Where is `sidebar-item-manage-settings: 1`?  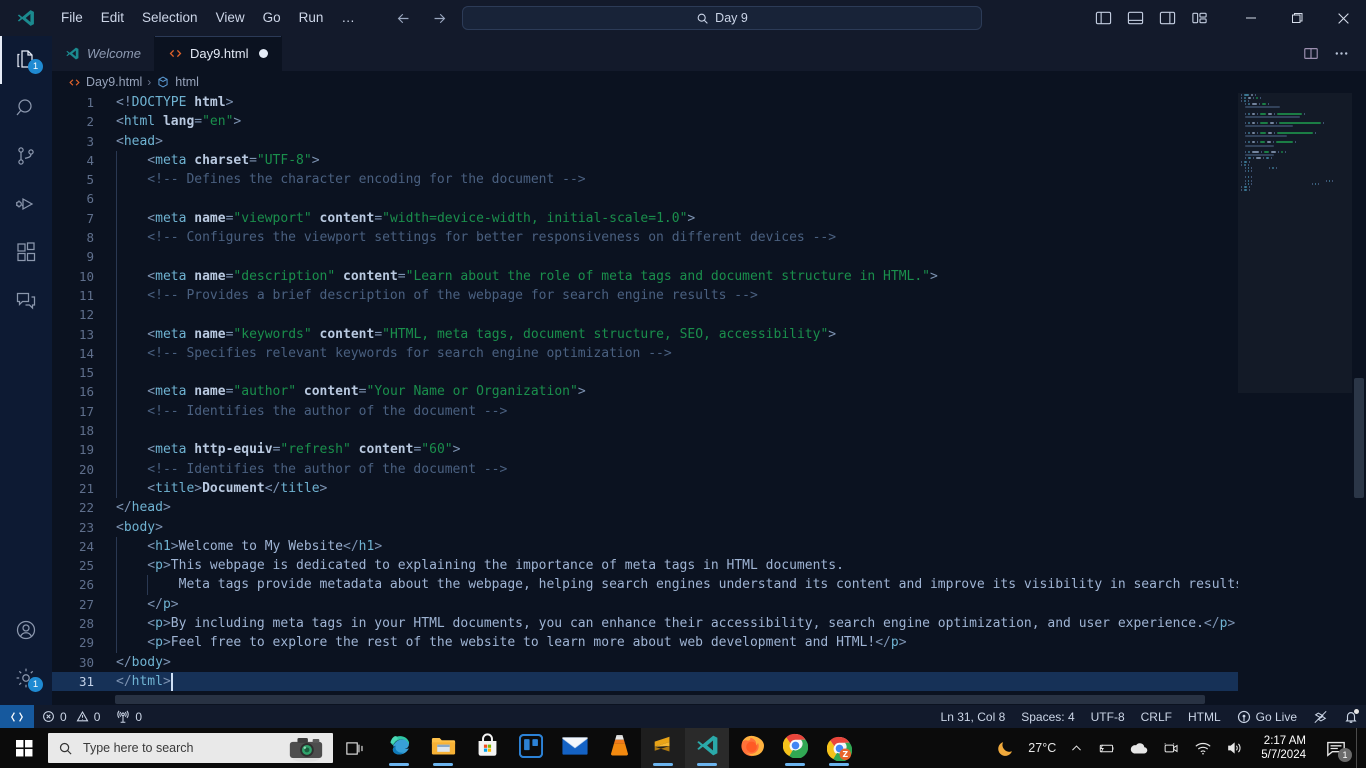
sidebar-item-manage-settings: 1 is located at coordinates (26, 678).